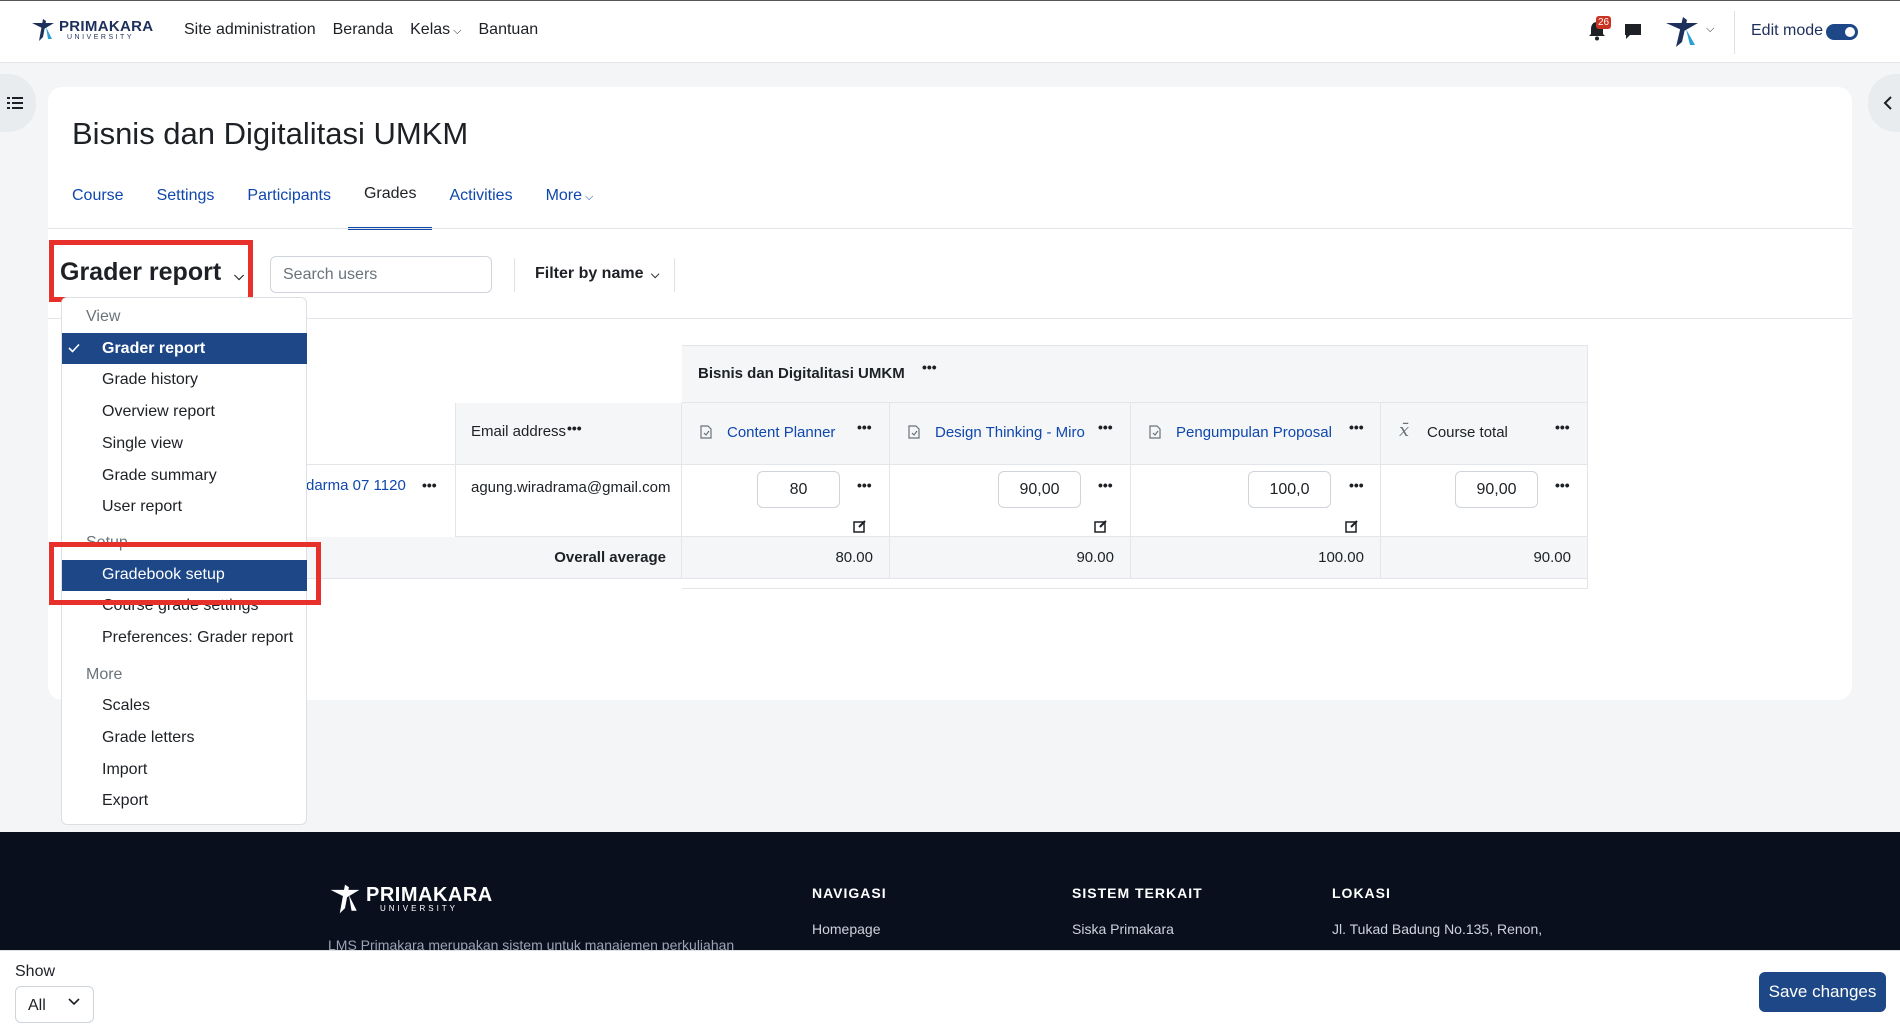 Image resolution: width=1900 pixels, height=1030 pixels. What do you see at coordinates (1842, 32) in the screenshot?
I see `edit-mode-toggle` at bounding box center [1842, 32].